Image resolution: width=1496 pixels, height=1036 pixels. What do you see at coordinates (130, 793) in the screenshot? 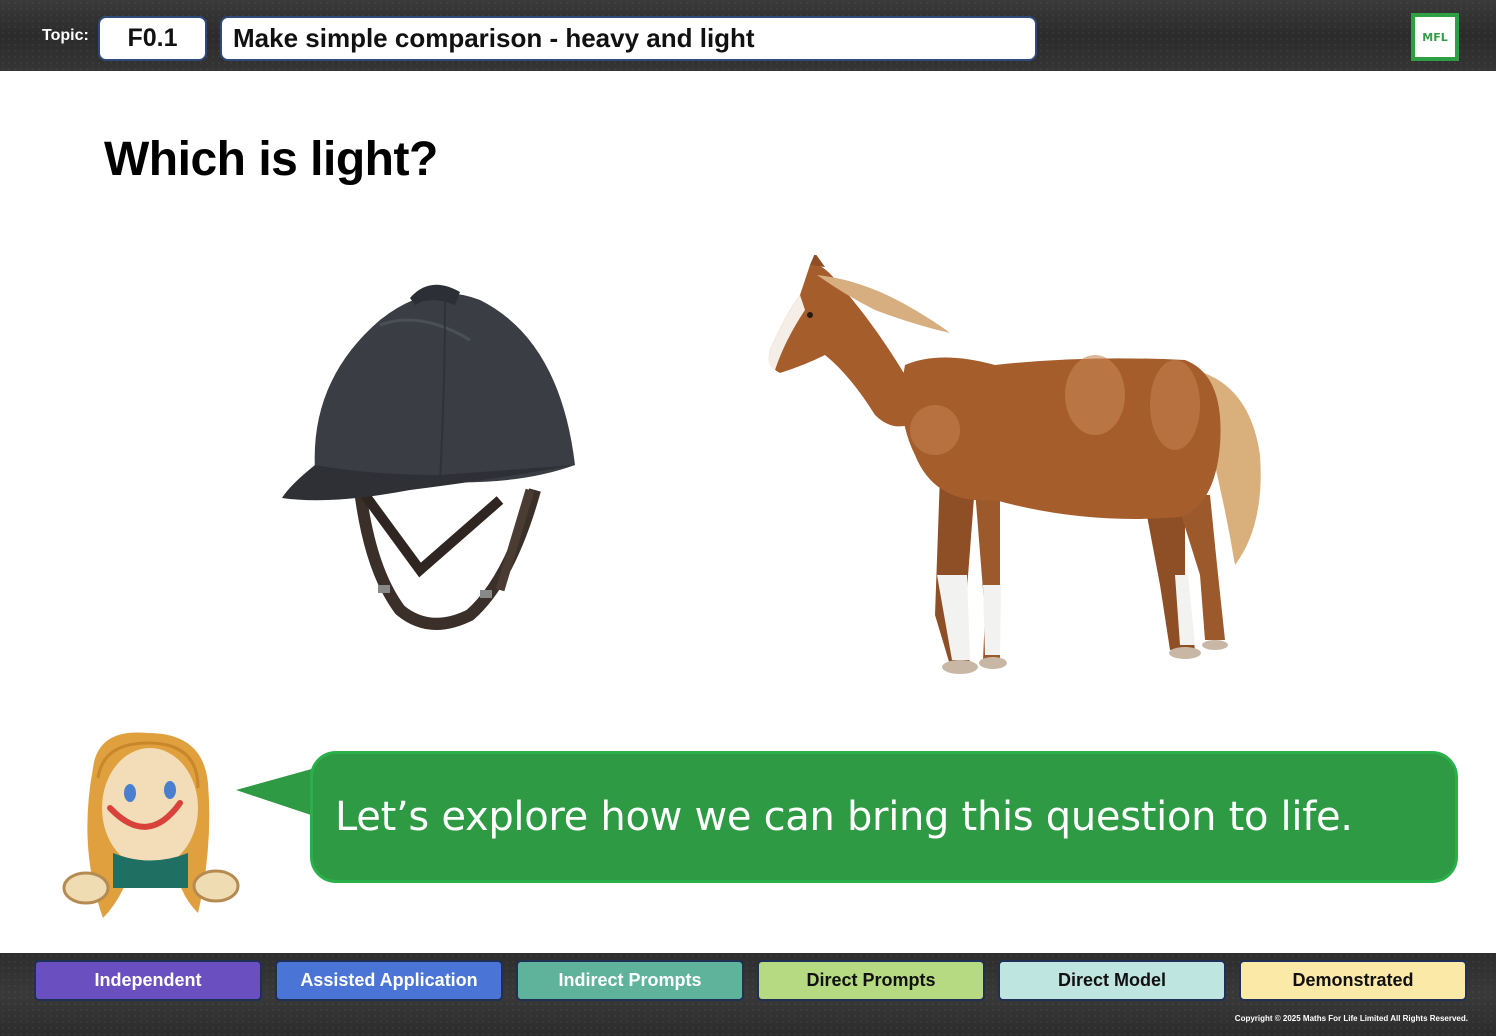
I see `left-eye-icon` at bounding box center [130, 793].